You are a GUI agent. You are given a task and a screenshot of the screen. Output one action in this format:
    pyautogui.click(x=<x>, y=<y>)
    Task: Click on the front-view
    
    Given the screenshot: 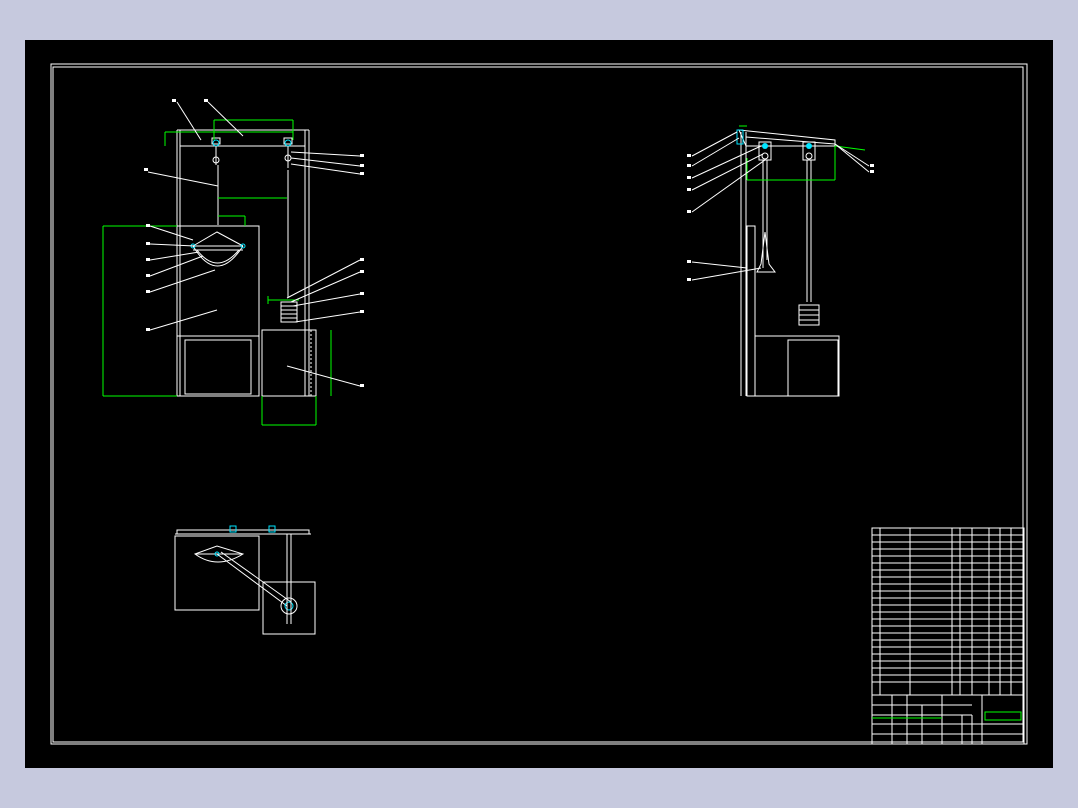 What is the action you would take?
    pyautogui.click(x=231, y=263)
    